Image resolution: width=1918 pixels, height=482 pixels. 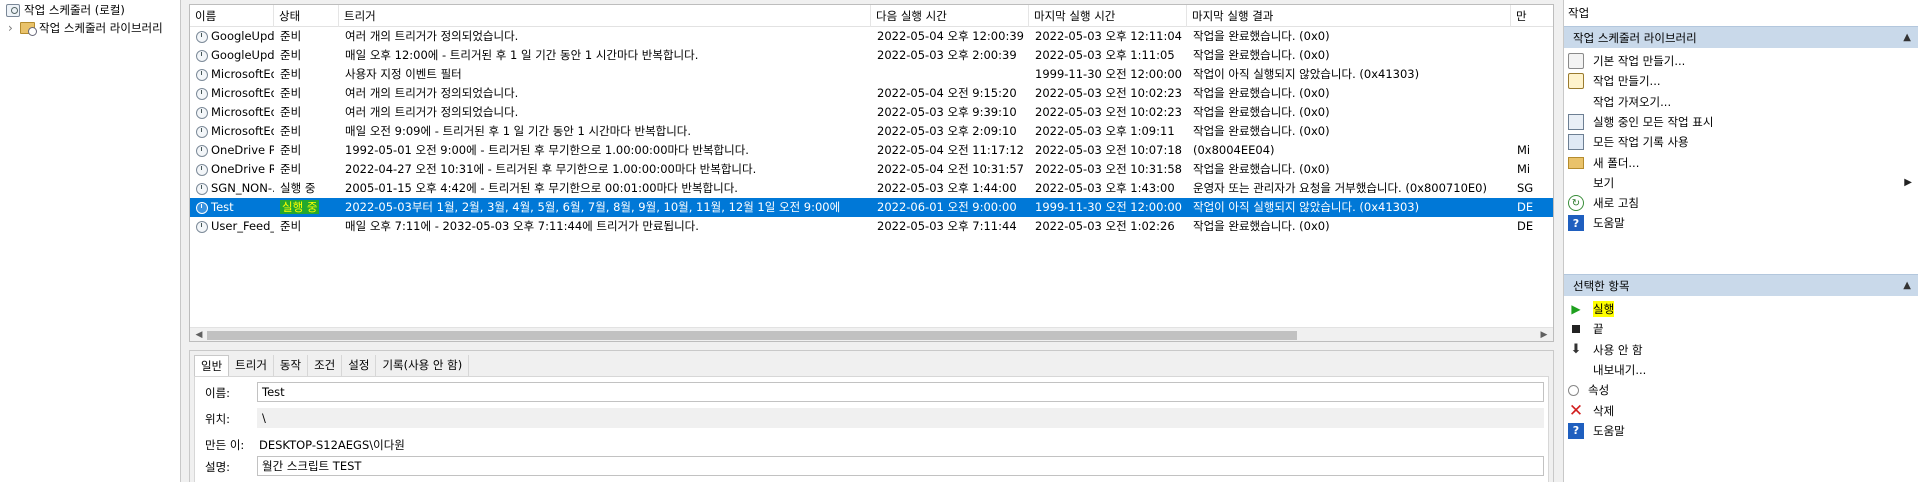 What do you see at coordinates (1742, 183) in the screenshot?
I see `action-lib-6: 보기 ▶` at bounding box center [1742, 183].